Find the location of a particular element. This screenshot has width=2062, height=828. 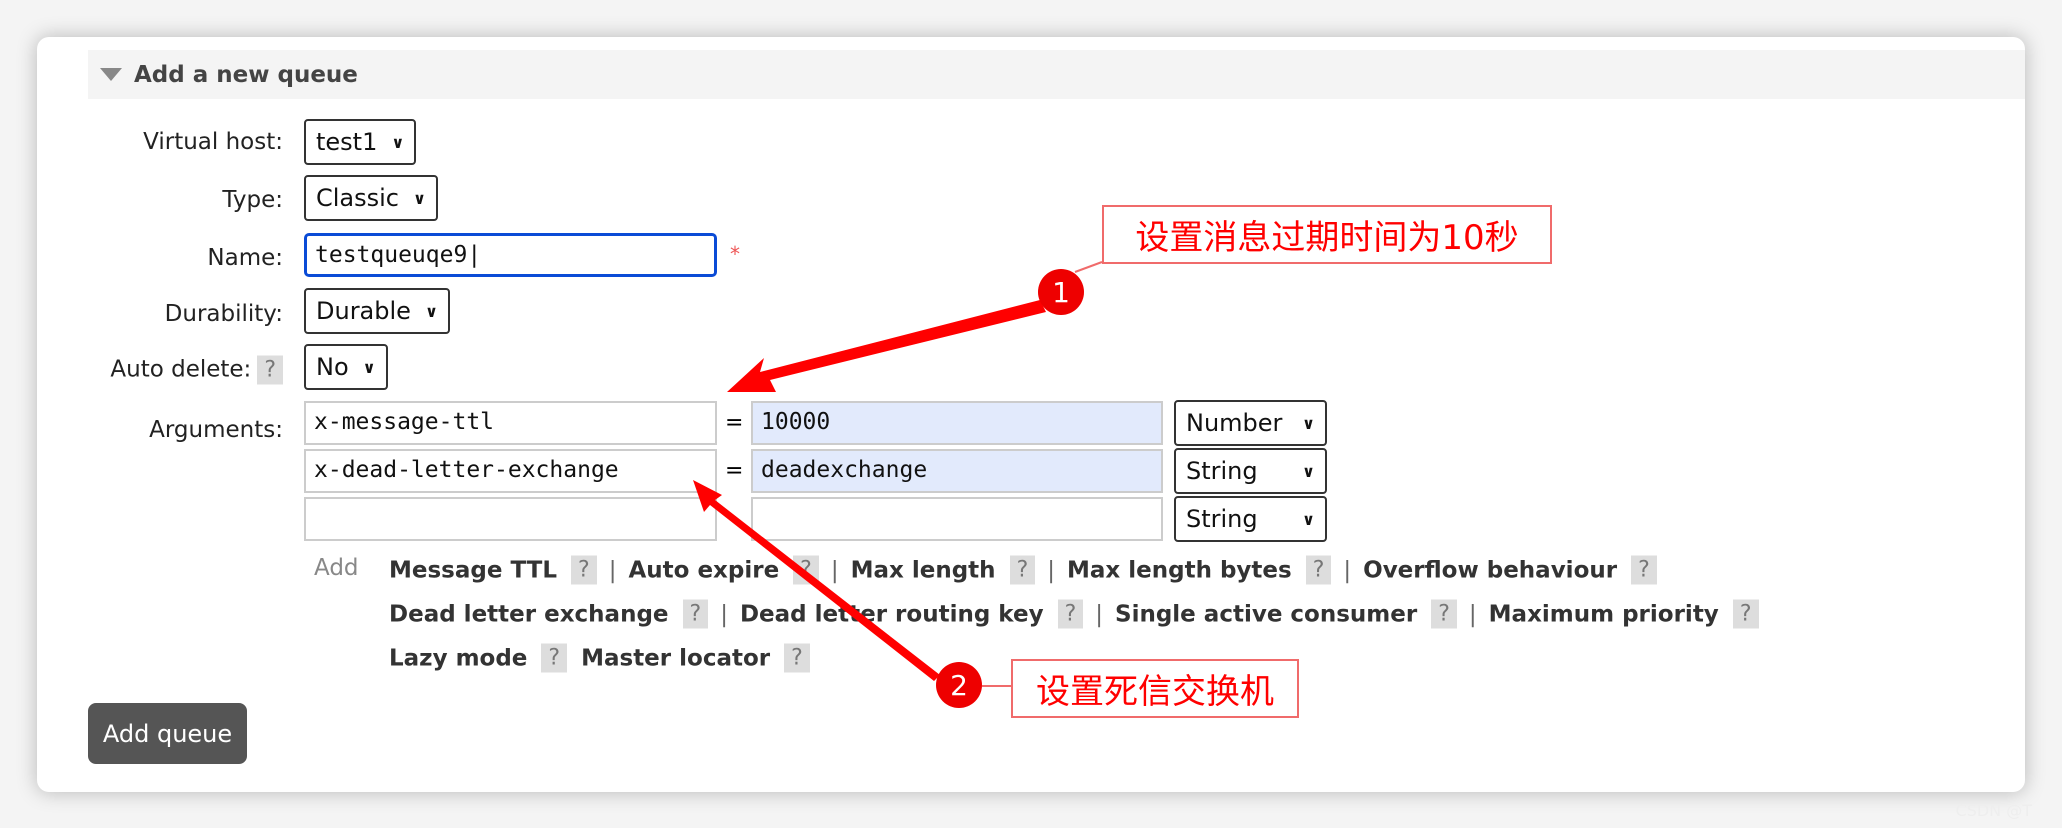

annotation-dlx: 设置死信交换机 is located at coordinates (1155, 688).